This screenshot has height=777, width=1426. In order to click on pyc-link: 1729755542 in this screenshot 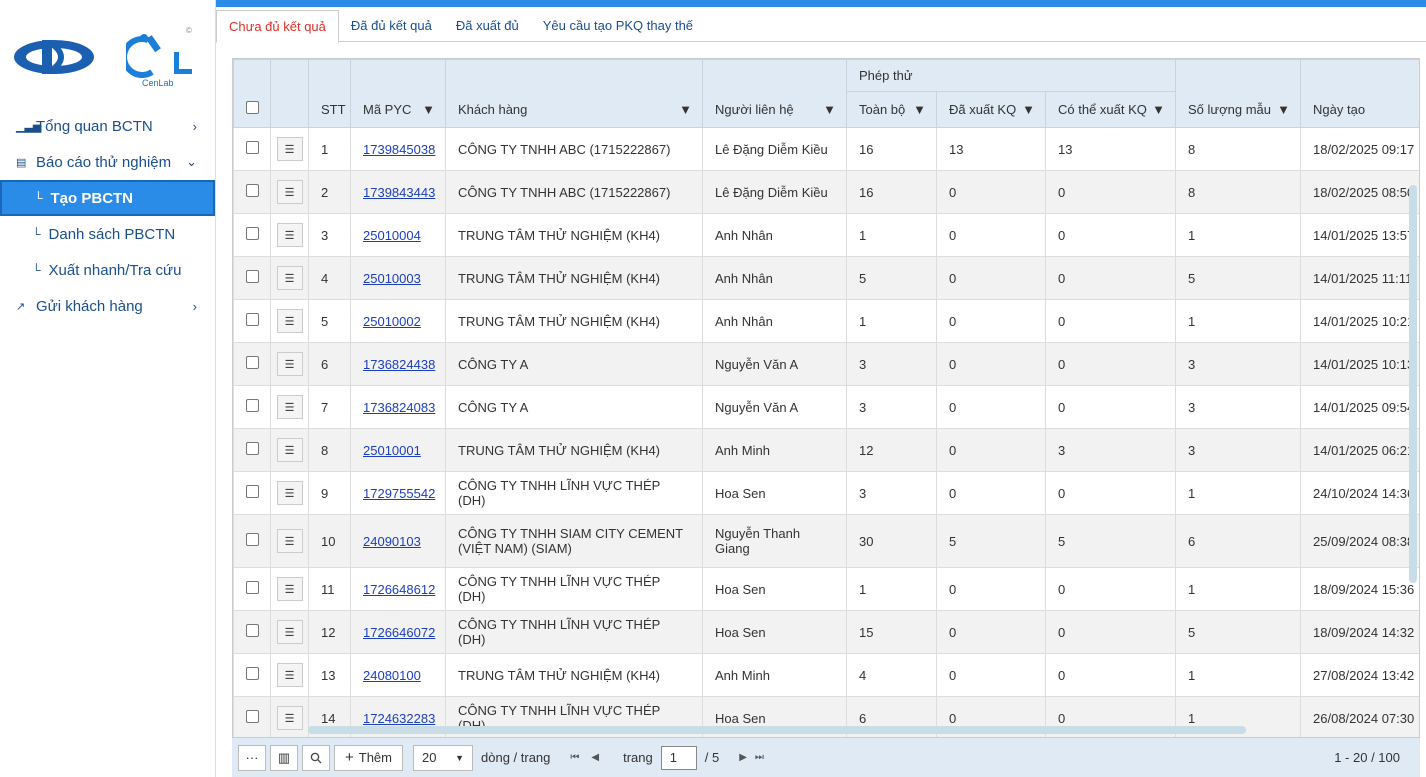, I will do `click(399, 493)`.